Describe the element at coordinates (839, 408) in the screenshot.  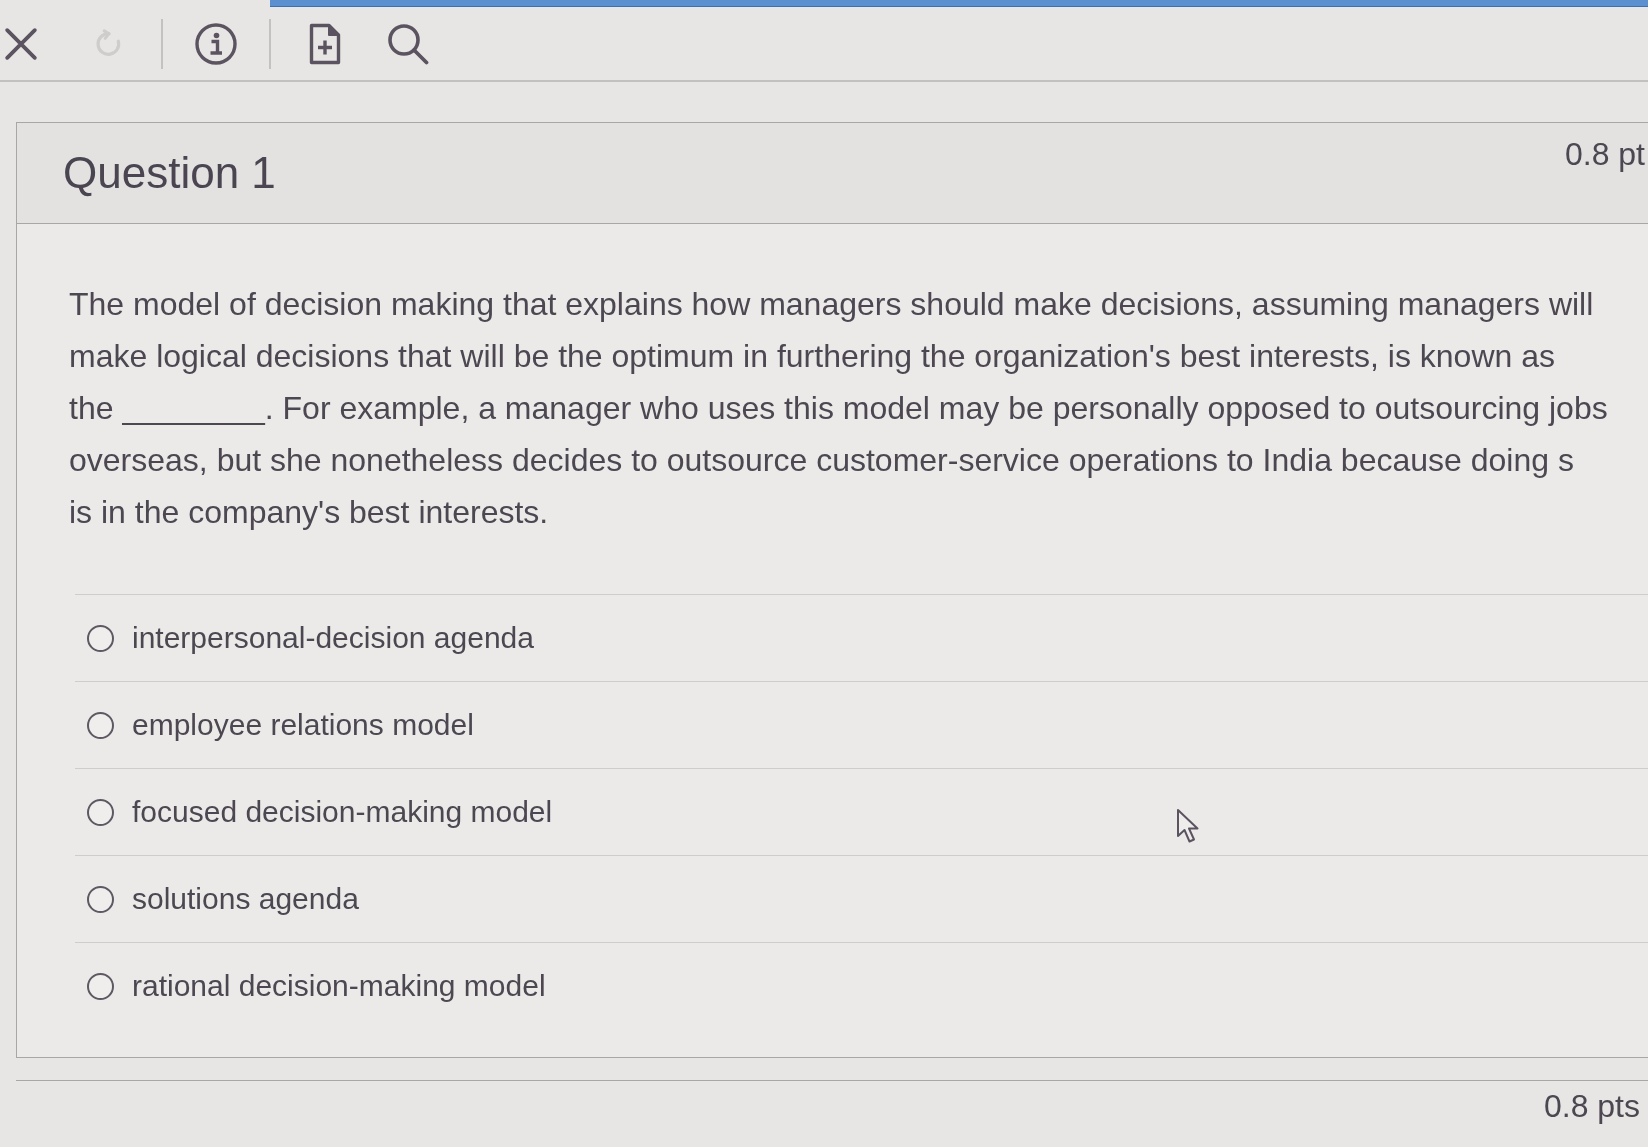
I see `question-text-line: the ________. For example, a manager who uses this model may be personally opposed to outsourcing jobs` at that location.